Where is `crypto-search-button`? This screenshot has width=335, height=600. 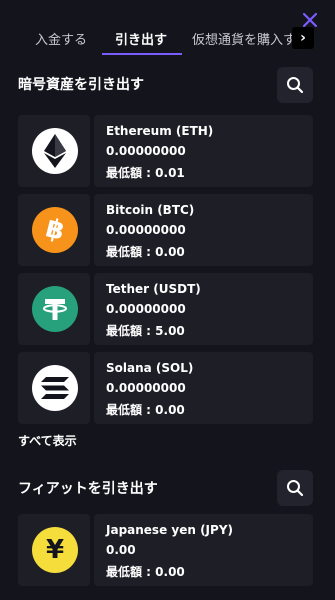
crypto-search-button is located at coordinates (295, 85).